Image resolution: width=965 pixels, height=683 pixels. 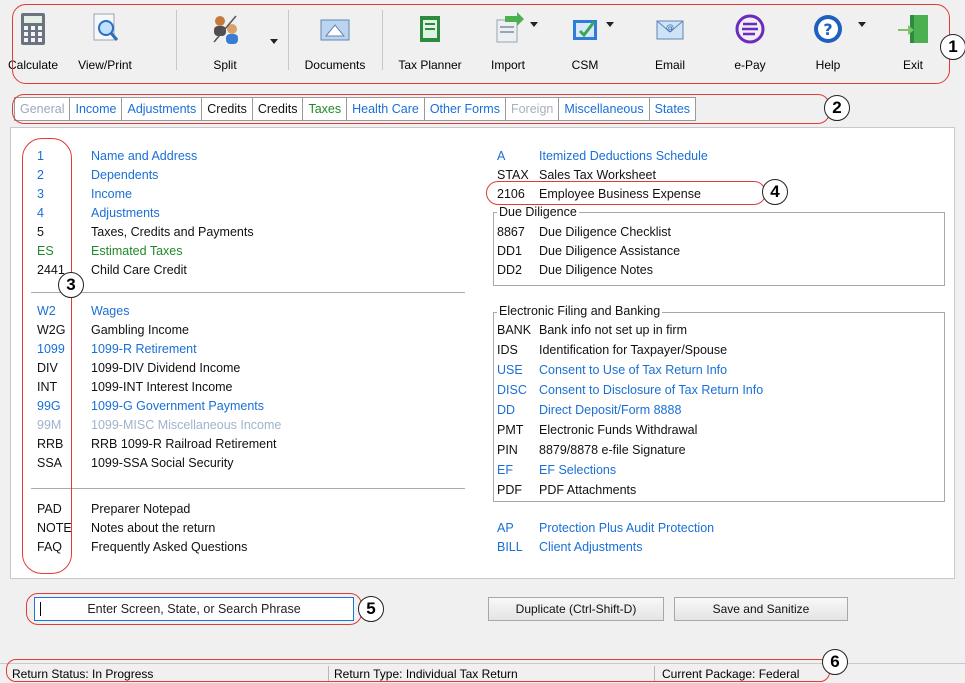 What do you see at coordinates (237, 406) in the screenshot?
I see `list-item: 99G 1099-G Government Payments` at bounding box center [237, 406].